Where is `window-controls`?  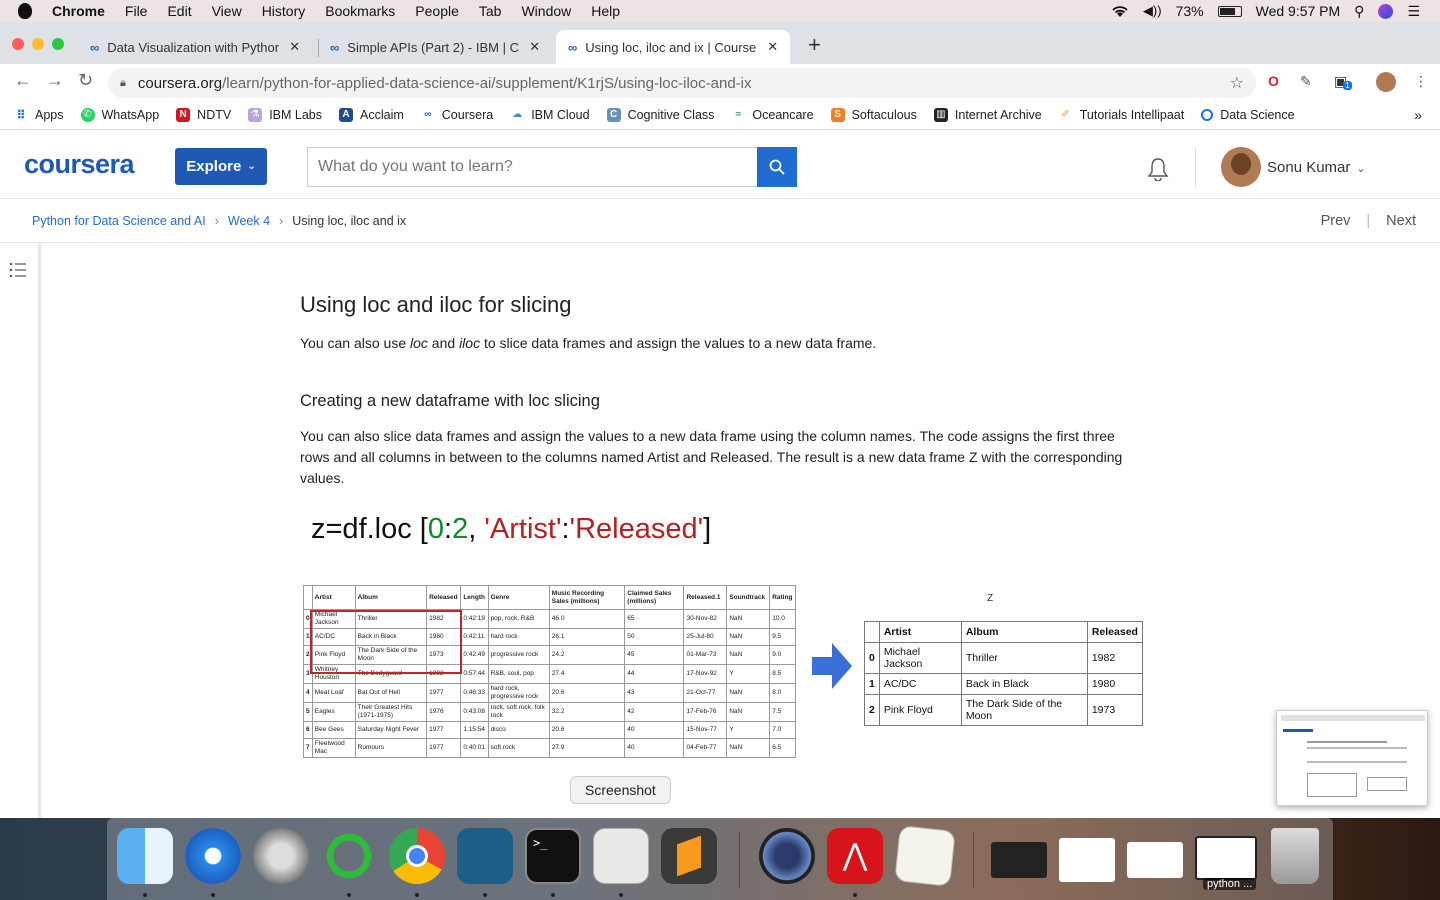 window-controls is located at coordinates (38, 44).